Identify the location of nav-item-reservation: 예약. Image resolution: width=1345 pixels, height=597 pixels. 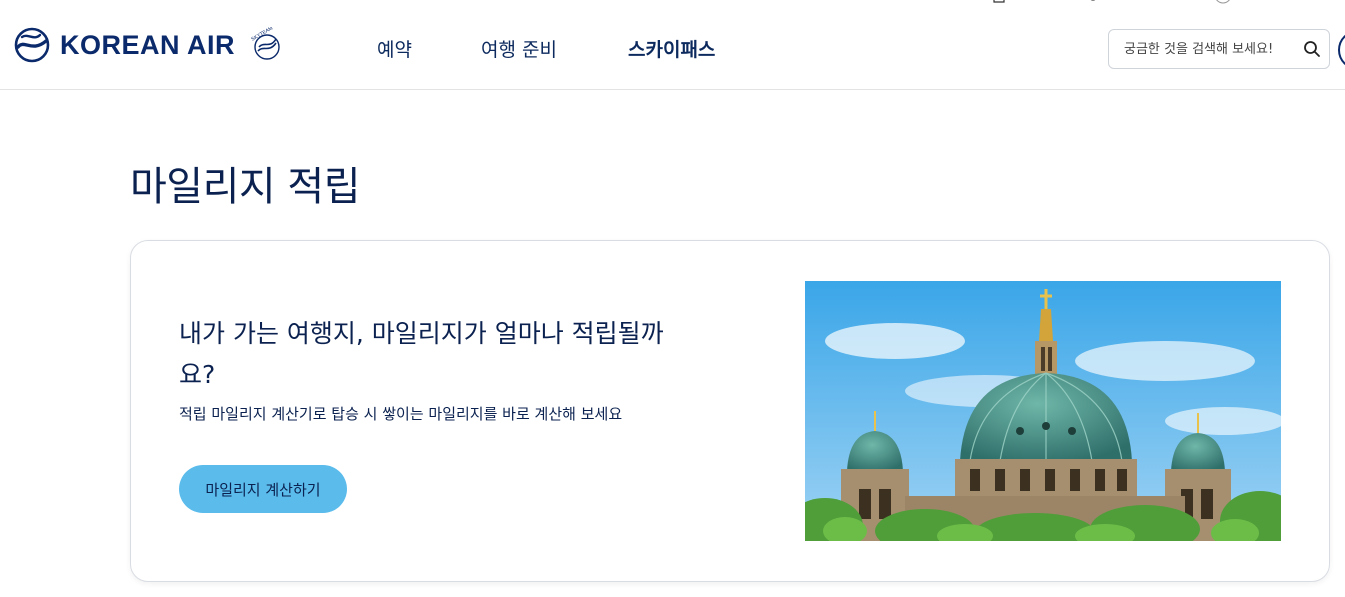
(394, 48).